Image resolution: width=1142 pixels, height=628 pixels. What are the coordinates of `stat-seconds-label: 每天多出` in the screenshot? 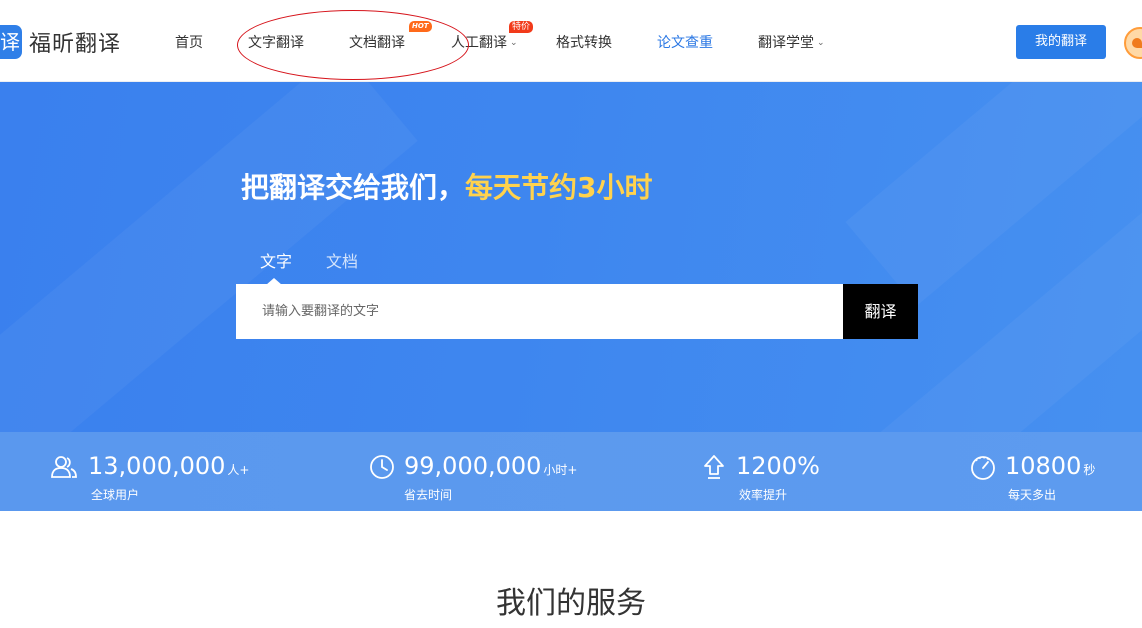 It's located at (1032, 495).